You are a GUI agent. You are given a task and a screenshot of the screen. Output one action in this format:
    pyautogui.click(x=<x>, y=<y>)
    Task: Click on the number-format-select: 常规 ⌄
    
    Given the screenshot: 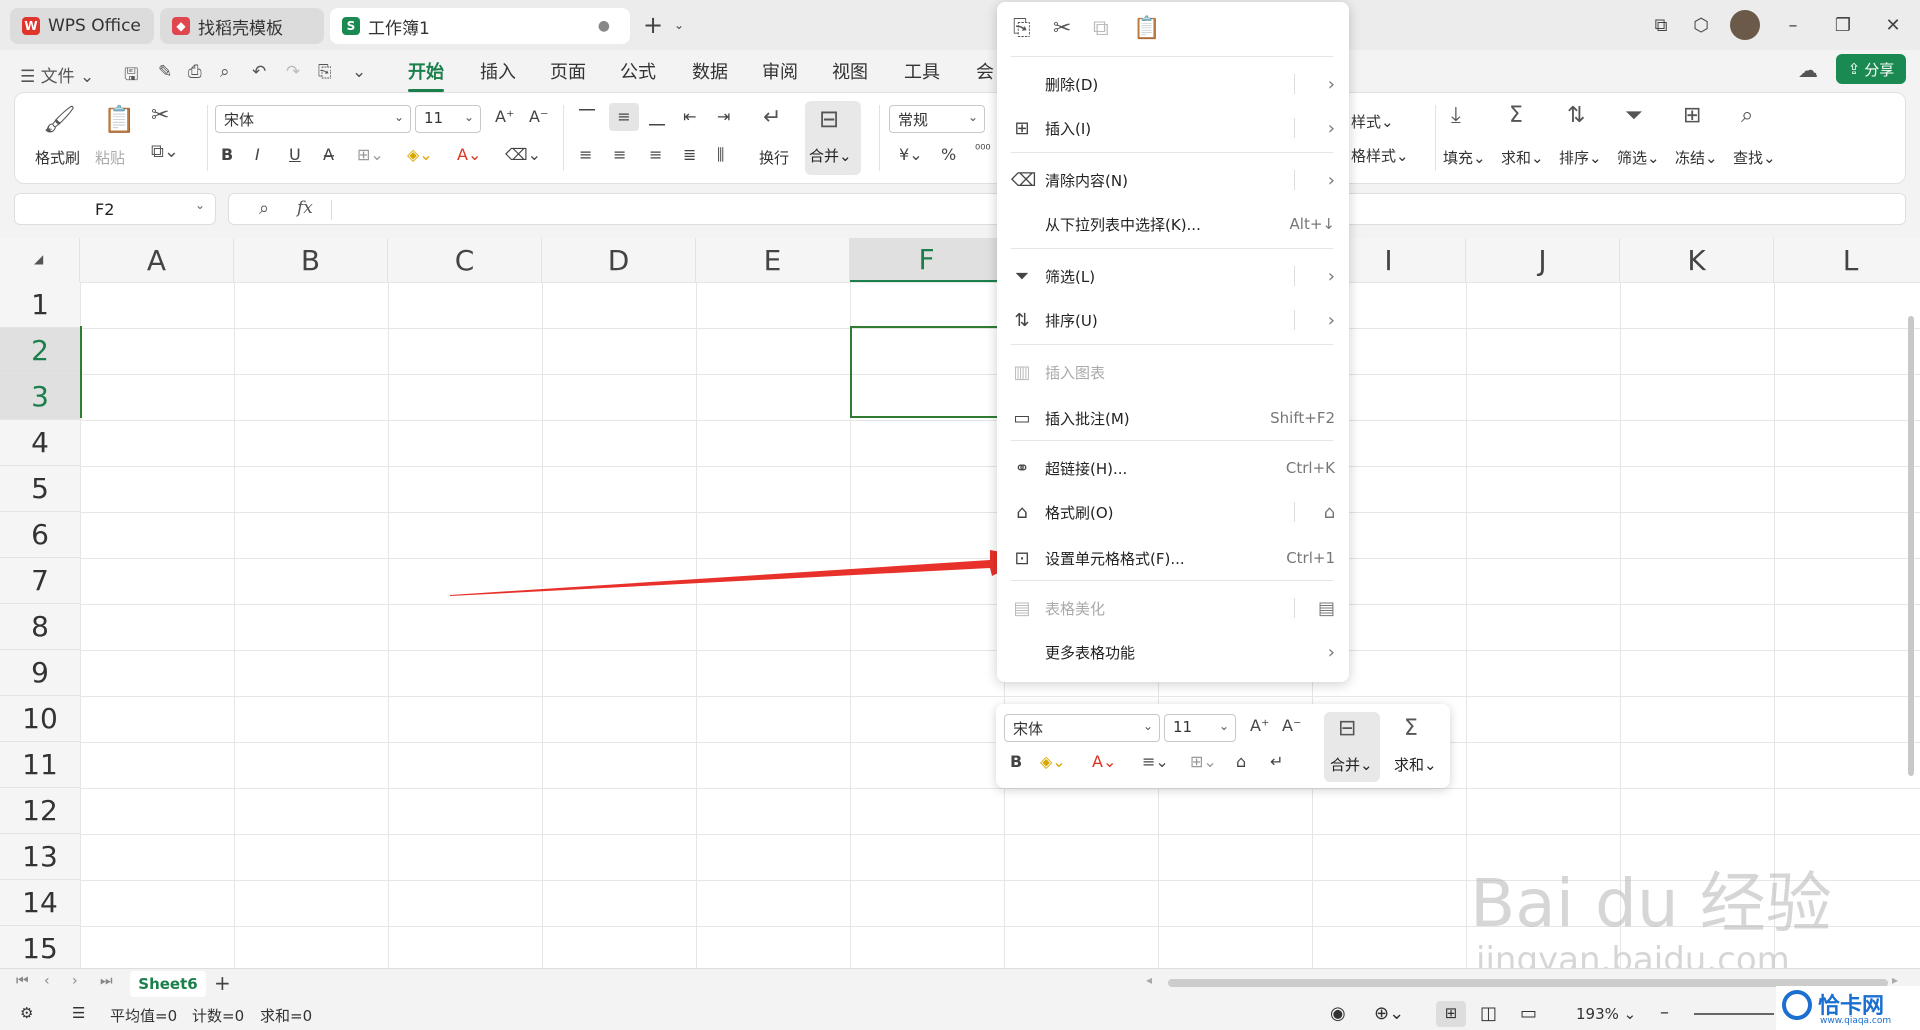 What is the action you would take?
    pyautogui.click(x=937, y=119)
    